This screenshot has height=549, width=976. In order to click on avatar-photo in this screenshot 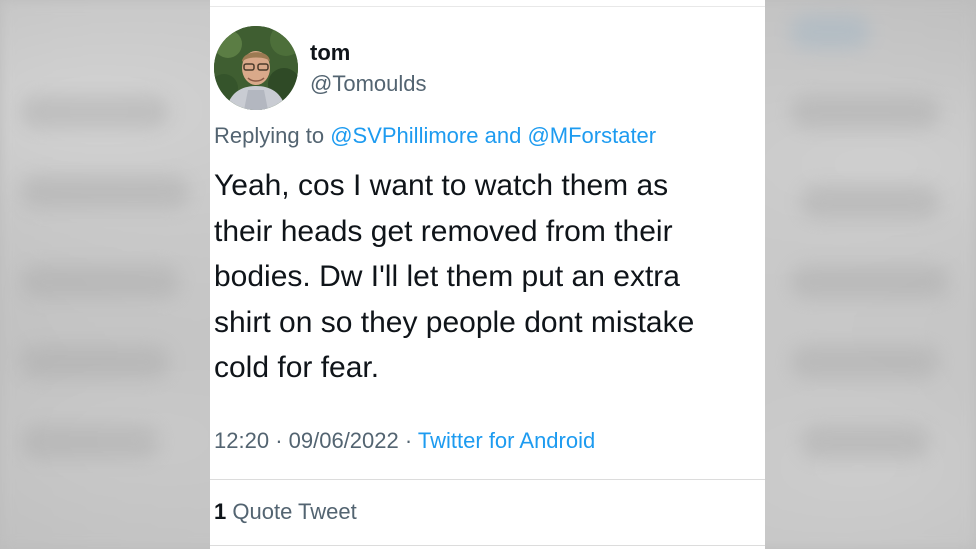, I will do `click(256, 68)`.